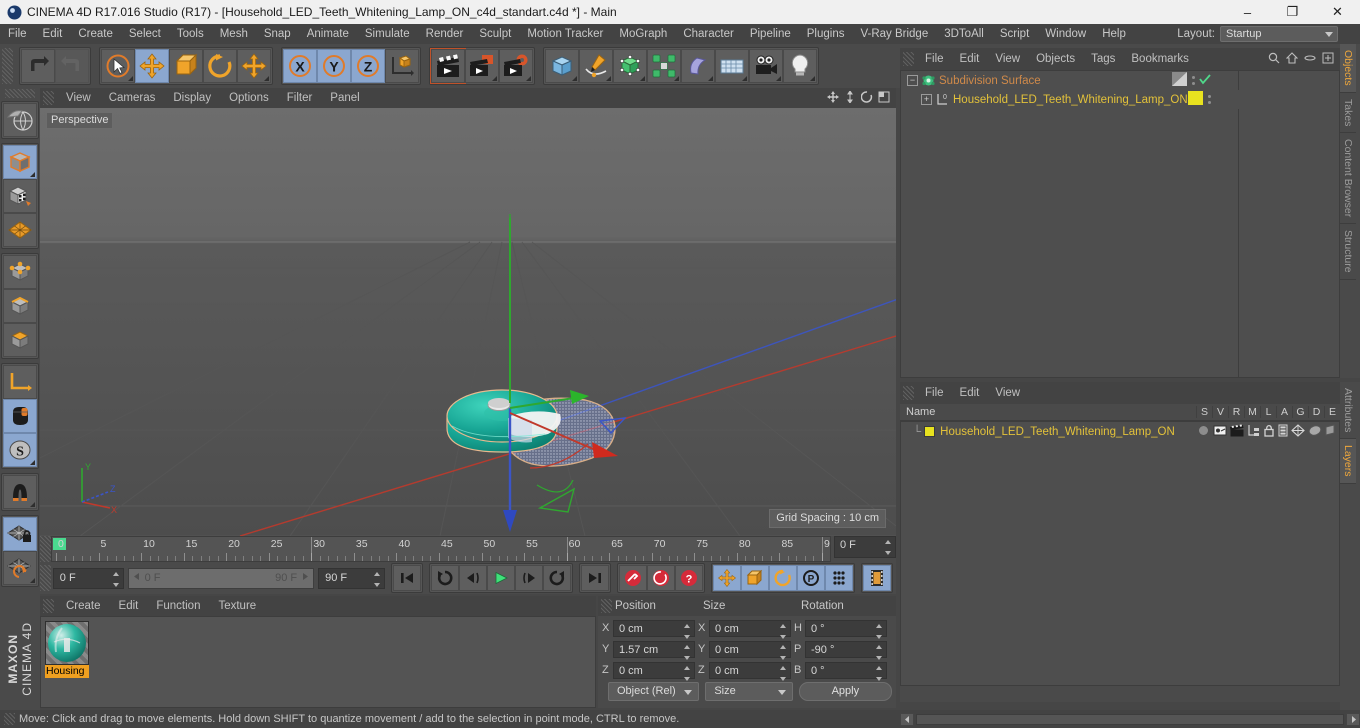 Image resolution: width=1360 pixels, height=728 pixels. What do you see at coordinates (221, 578) in the screenshot?
I see `frame-range-slider: 0 F 90 F` at bounding box center [221, 578].